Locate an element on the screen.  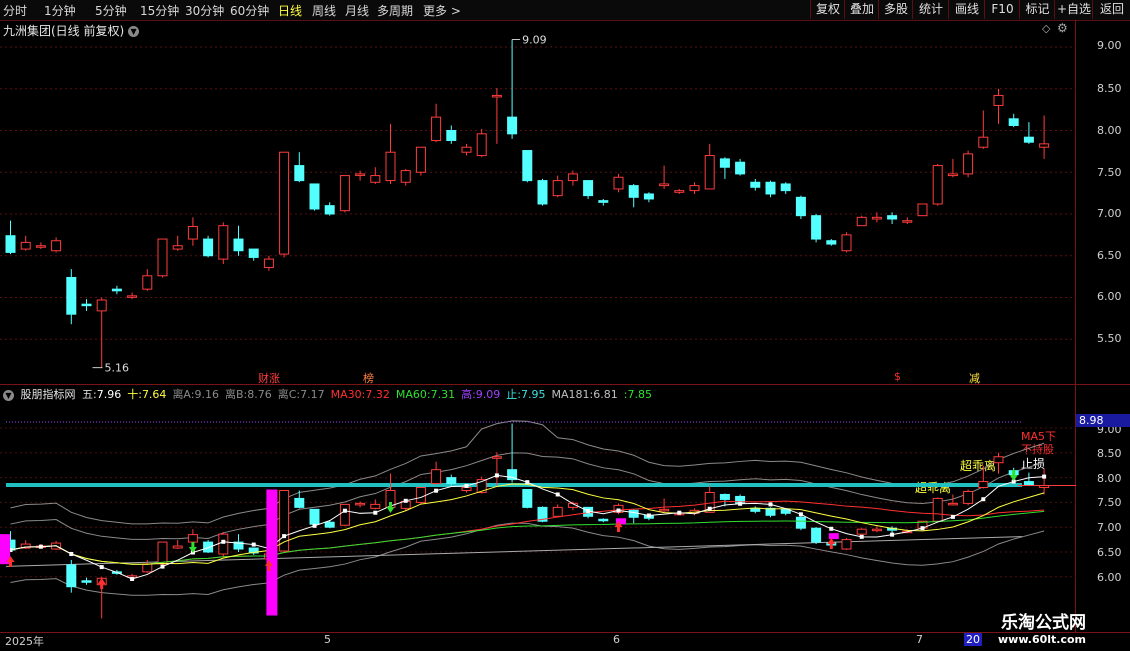
price-tick: 7.50 is located at coordinates (1109, 172).